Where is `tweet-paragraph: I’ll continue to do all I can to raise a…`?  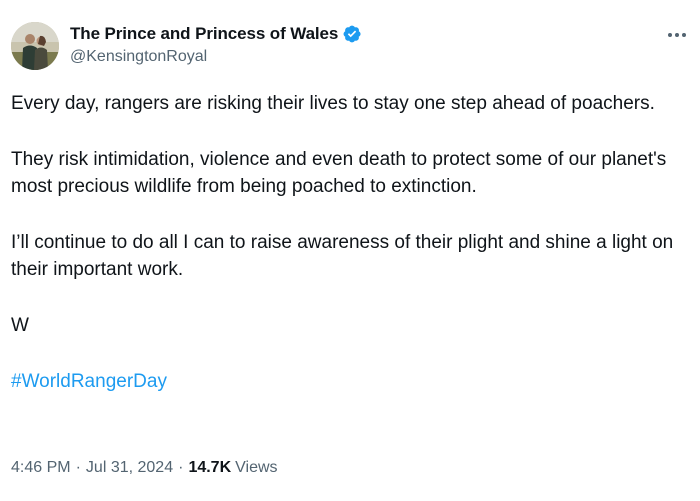
tweet-paragraph: I’ll continue to do all I can to raise a… is located at coordinates (342, 256).